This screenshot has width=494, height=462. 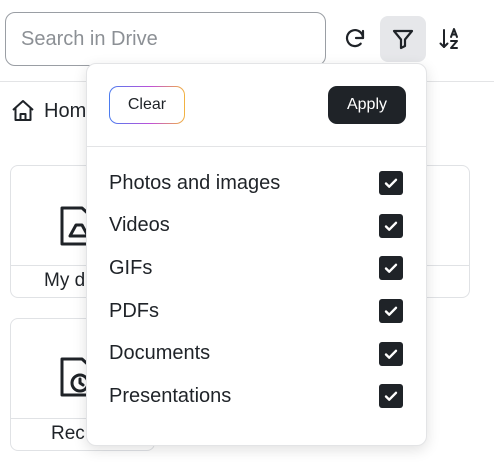 I want to click on option-label: Presentations, so click(x=170, y=395).